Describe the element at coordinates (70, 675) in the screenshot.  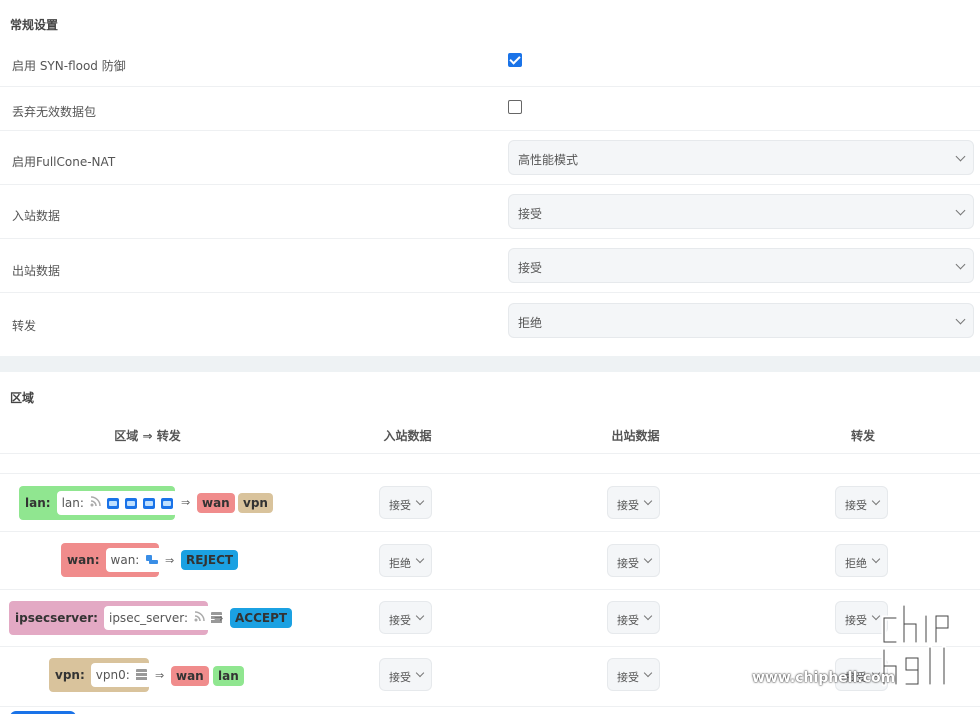
I see `zone-name: vpn:` at that location.